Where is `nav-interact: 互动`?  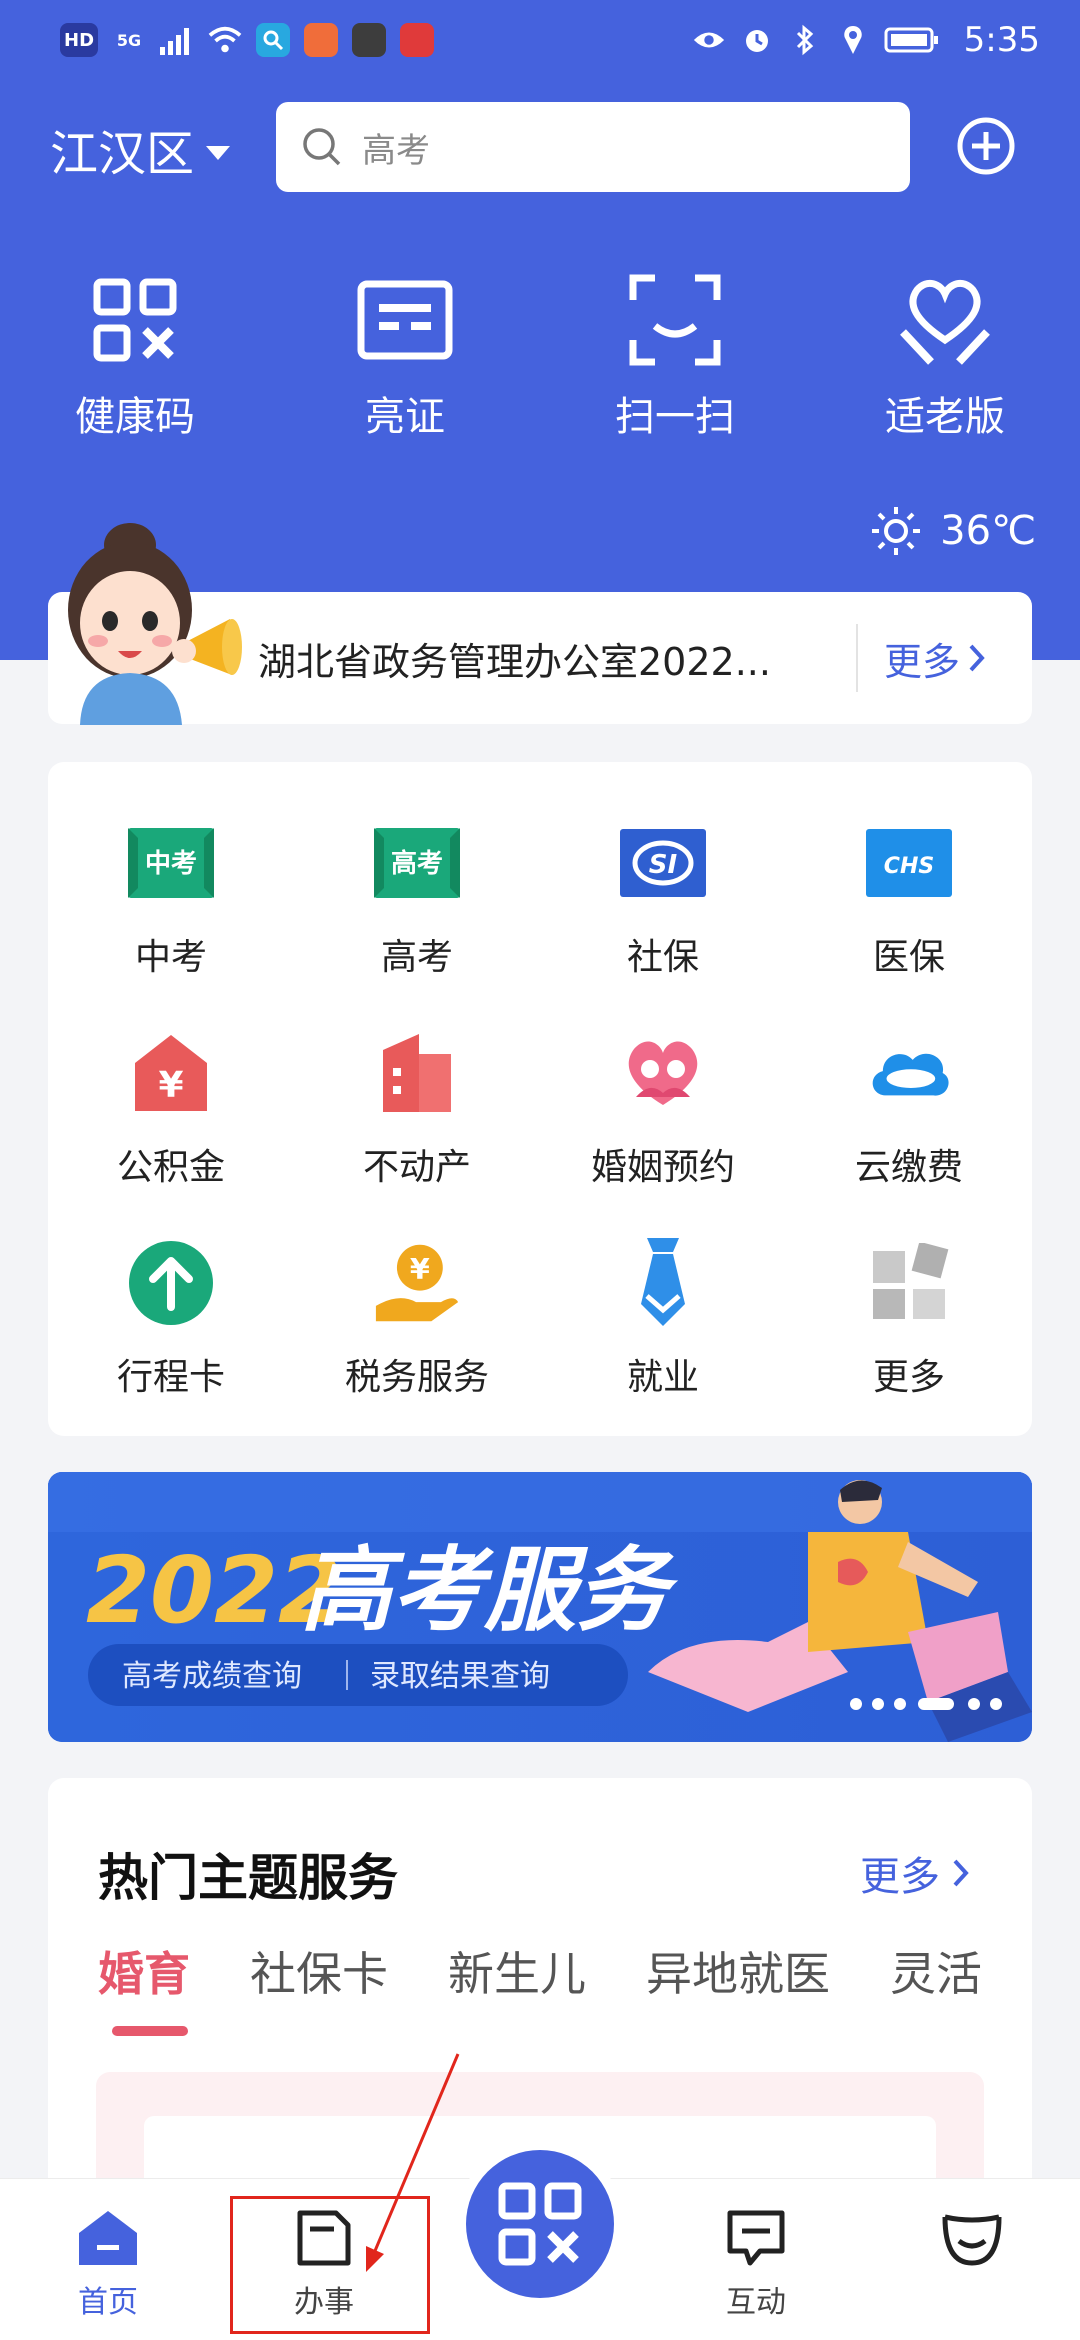
nav-interact: 互动 is located at coordinates (756, 2265).